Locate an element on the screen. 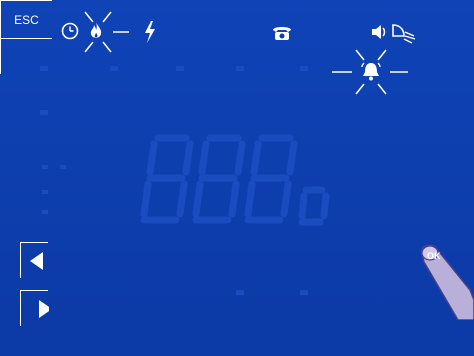 The width and height of the screenshot is (474, 356). clock-icon is located at coordinates (70, 31).